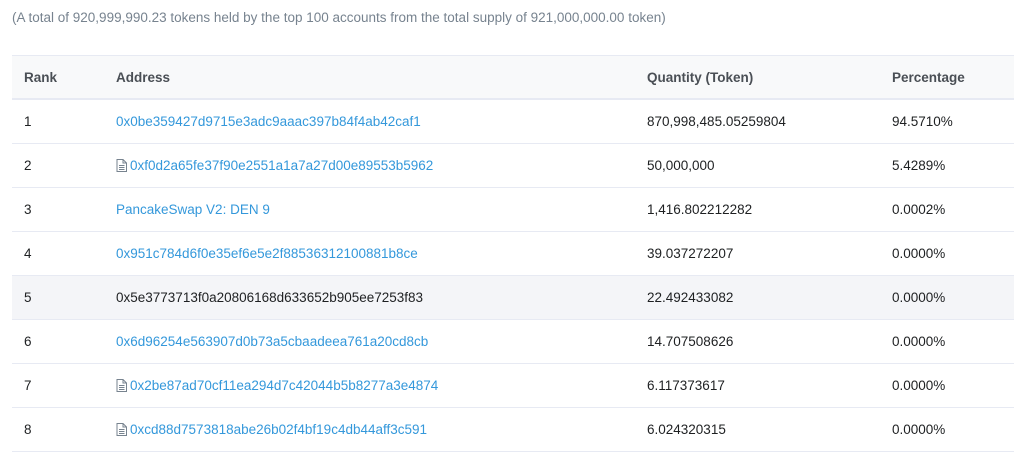  Describe the element at coordinates (64, 121) in the screenshot. I see `rank-cell: 1` at that location.